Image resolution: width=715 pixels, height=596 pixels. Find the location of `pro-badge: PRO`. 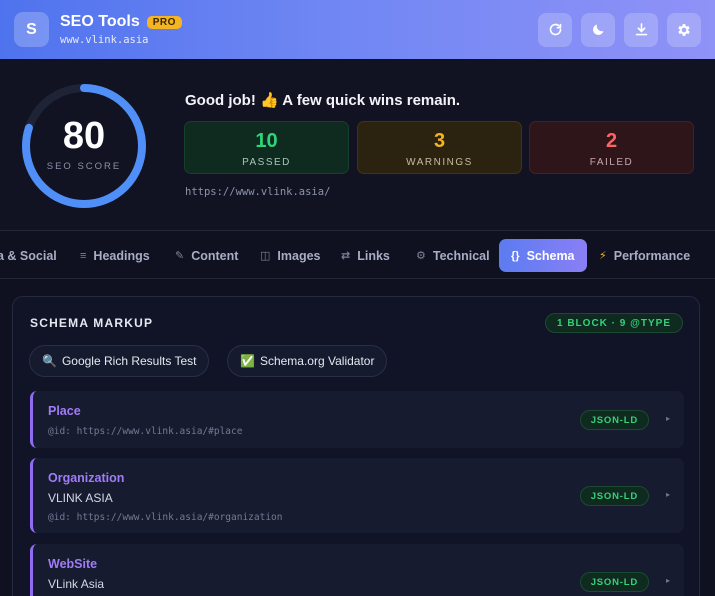

pro-badge: PRO is located at coordinates (164, 22).